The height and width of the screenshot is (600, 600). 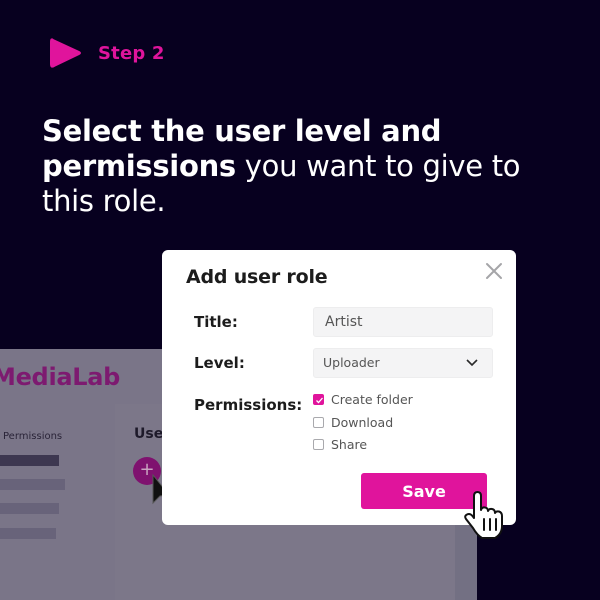 I want to click on permission-share: Share, so click(x=340, y=444).